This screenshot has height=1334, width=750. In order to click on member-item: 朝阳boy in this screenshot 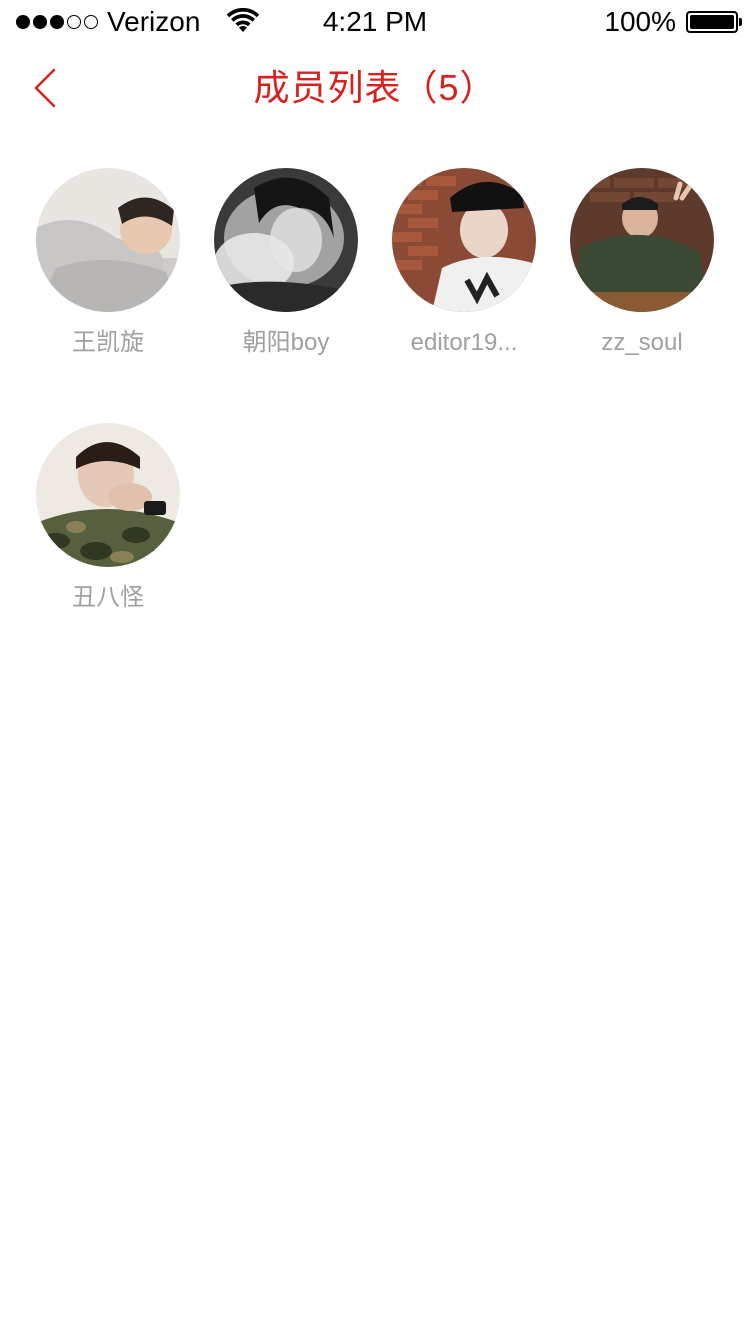, I will do `click(286, 264)`.